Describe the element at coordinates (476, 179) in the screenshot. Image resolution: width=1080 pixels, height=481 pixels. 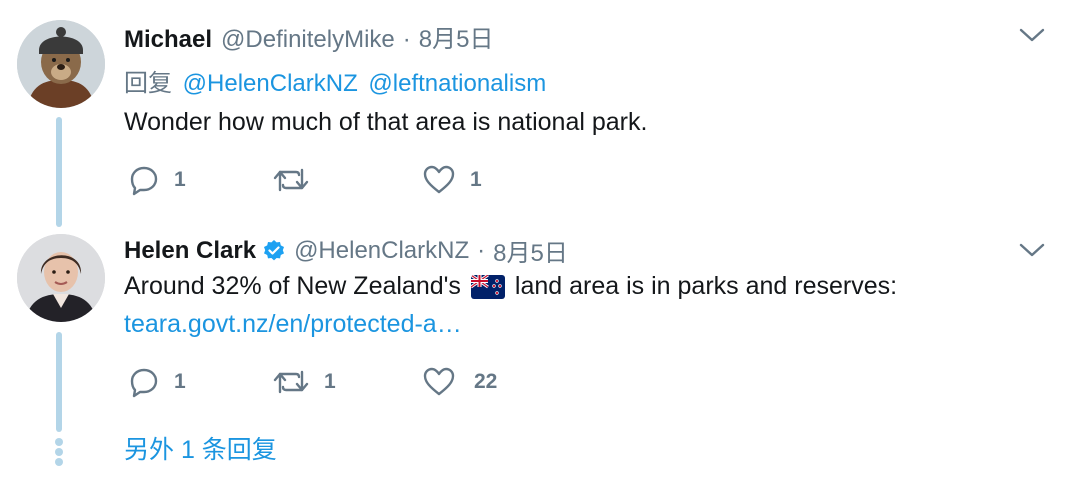
I see `like-count: 1` at that location.